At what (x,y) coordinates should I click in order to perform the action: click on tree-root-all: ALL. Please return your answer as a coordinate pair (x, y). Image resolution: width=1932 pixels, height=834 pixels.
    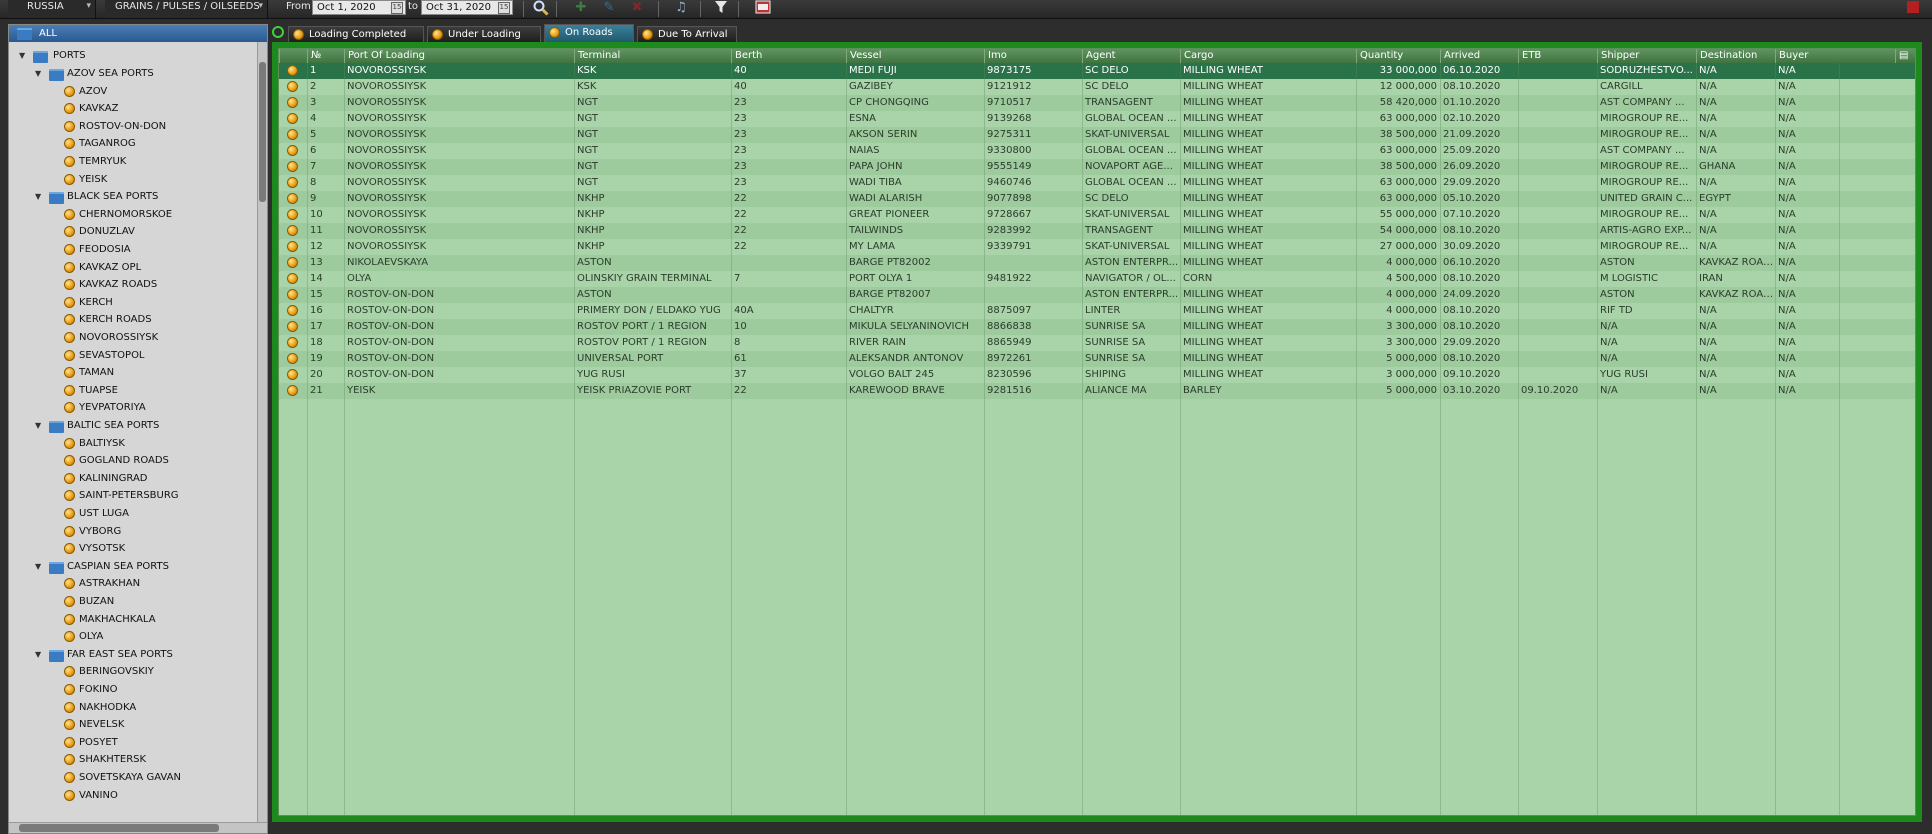
    Looking at the image, I should click on (138, 33).